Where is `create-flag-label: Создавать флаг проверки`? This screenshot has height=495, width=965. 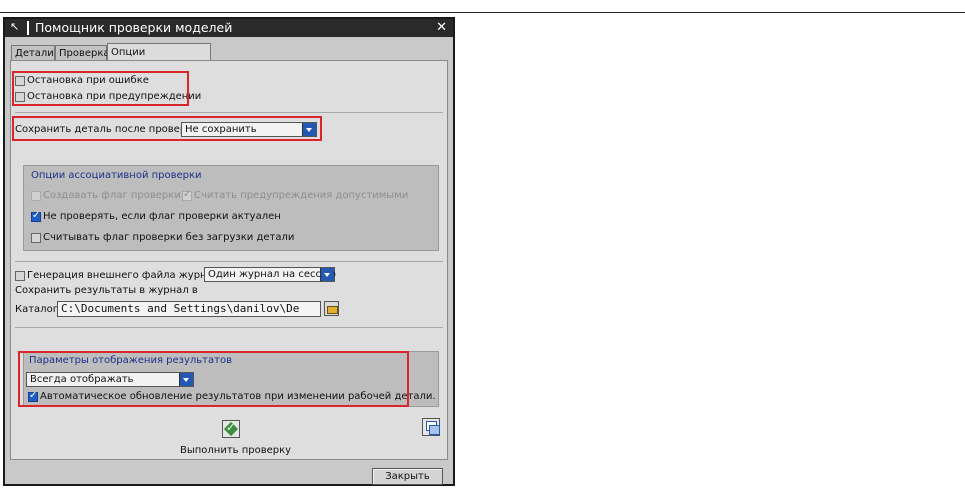
create-flag-label: Создавать флаг проверки is located at coordinates (112, 195).